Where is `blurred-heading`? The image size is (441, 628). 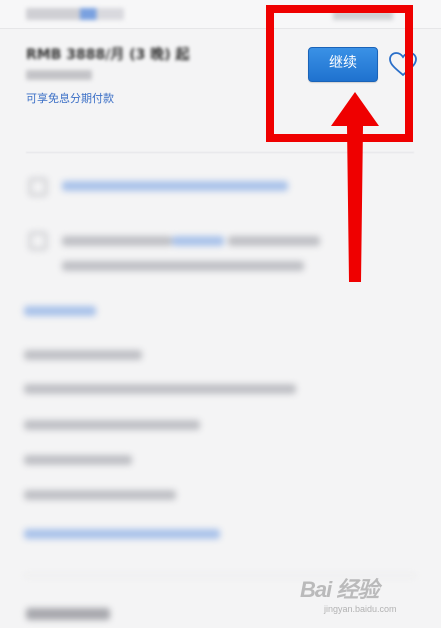 blurred-heading is located at coordinates (68, 614).